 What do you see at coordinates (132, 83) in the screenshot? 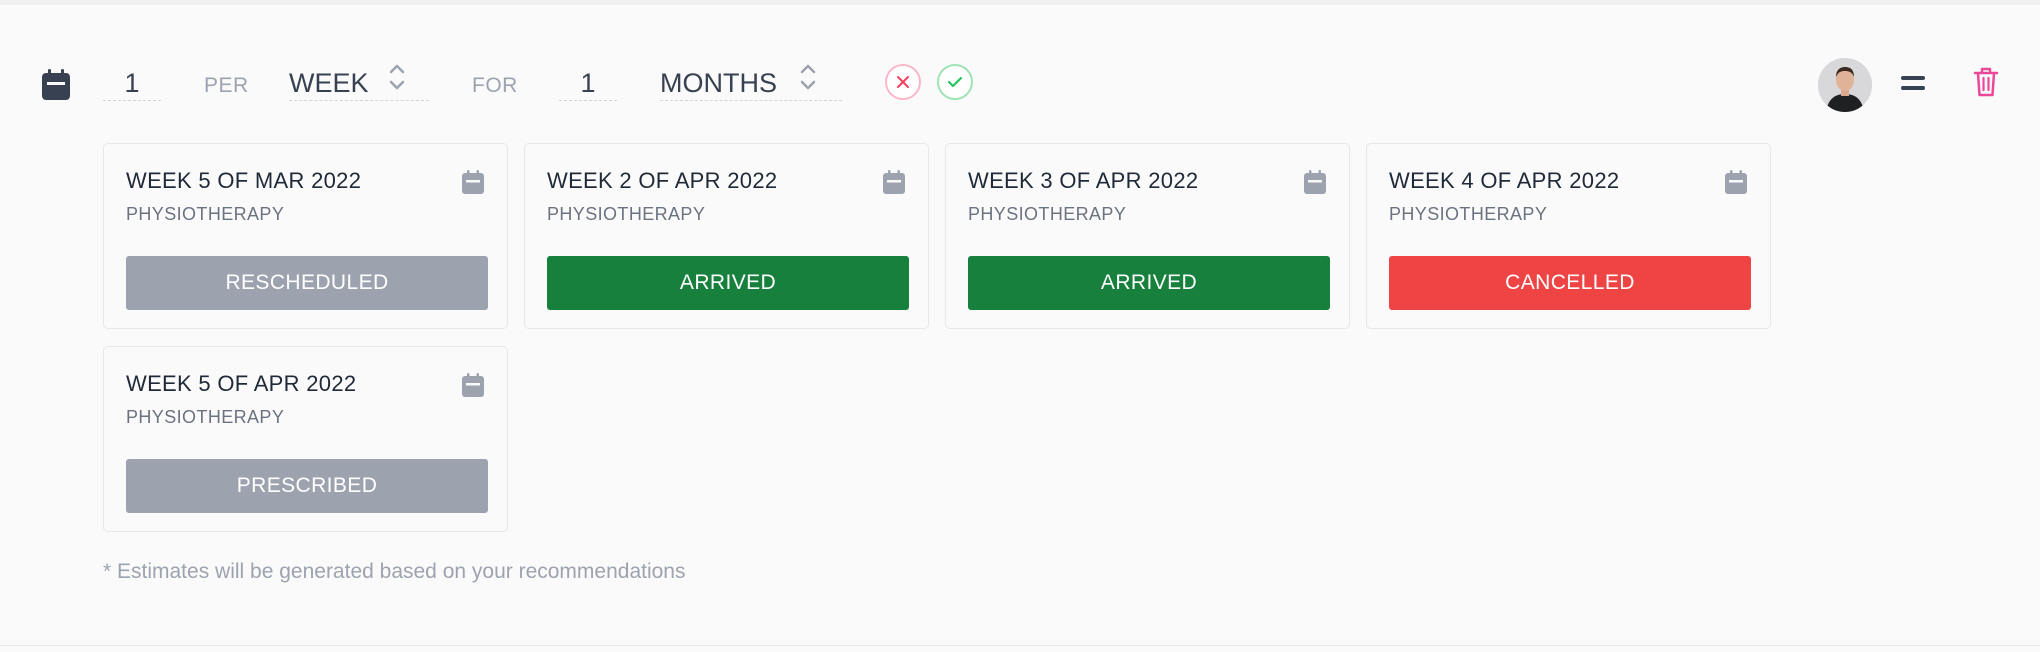
I see `frequency-count-input: 1` at bounding box center [132, 83].